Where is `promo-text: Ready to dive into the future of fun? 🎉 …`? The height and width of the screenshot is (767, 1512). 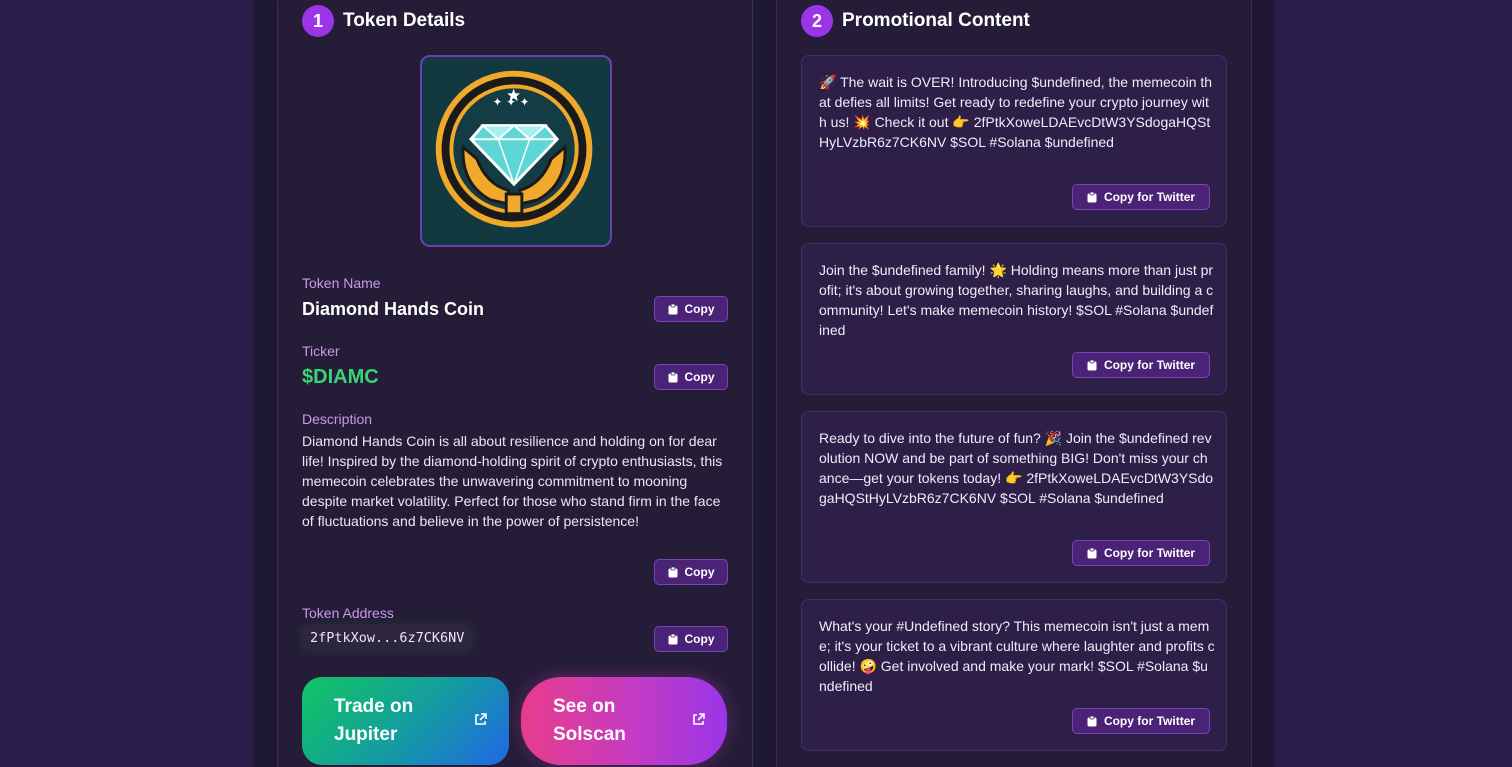
promo-text: Ready to dive into the future of fun? 🎉 … is located at coordinates (1016, 468).